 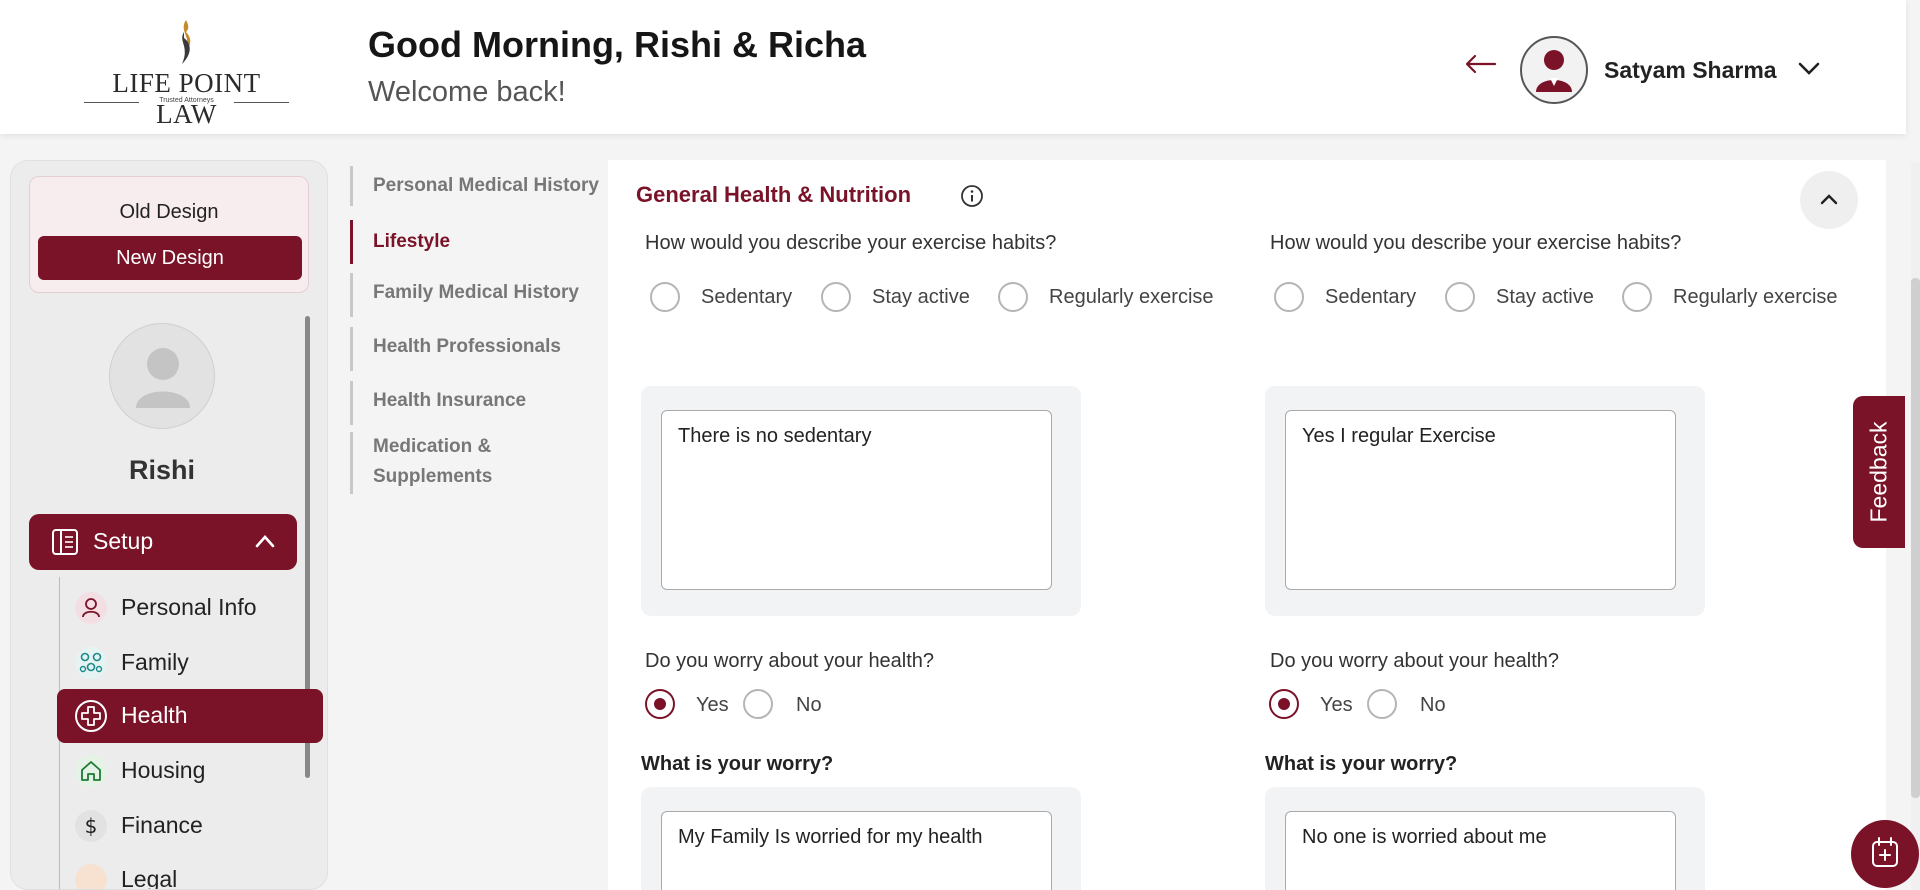 What do you see at coordinates (464, 295) in the screenshot?
I see `section-nav-family-medical-history: Family Medical History` at bounding box center [464, 295].